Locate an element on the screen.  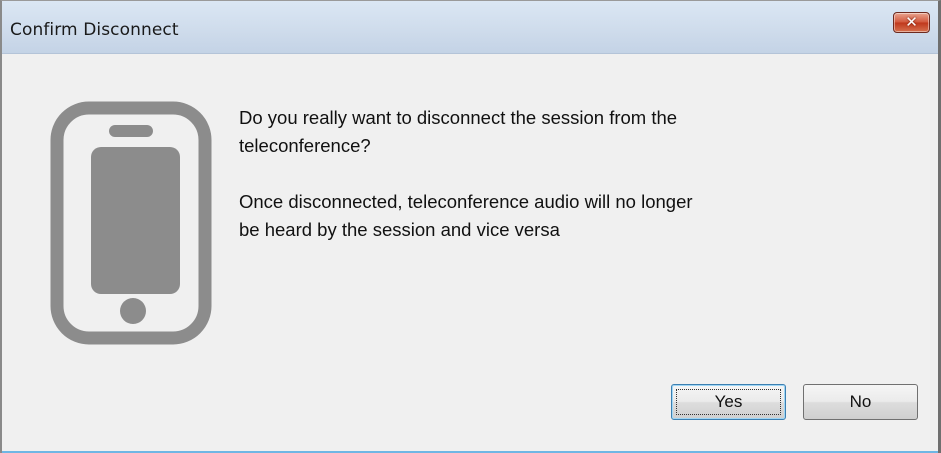
mobile-phone-icon is located at coordinates (131, 223).